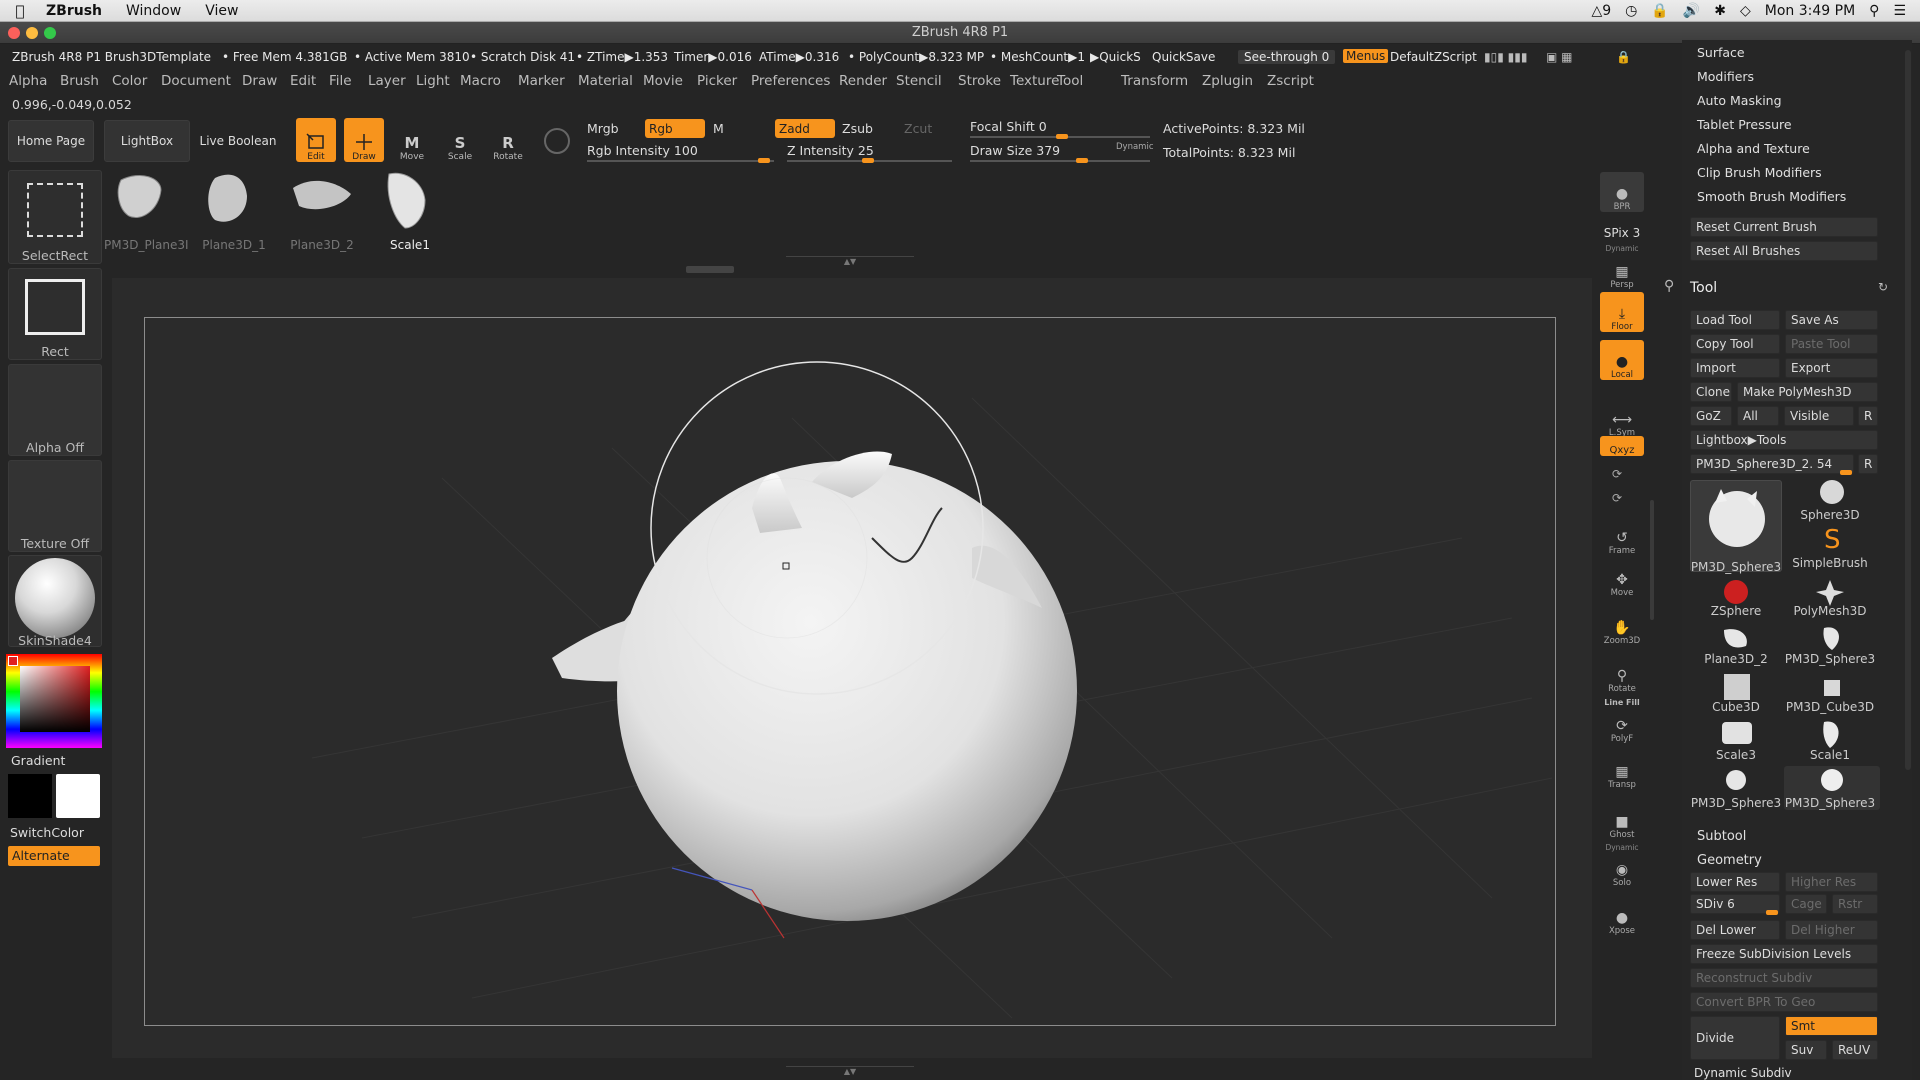 Image resolution: width=1920 pixels, height=1080 pixels. What do you see at coordinates (1433, 57) in the screenshot?
I see `default-zscript-button: DefaultZScript` at bounding box center [1433, 57].